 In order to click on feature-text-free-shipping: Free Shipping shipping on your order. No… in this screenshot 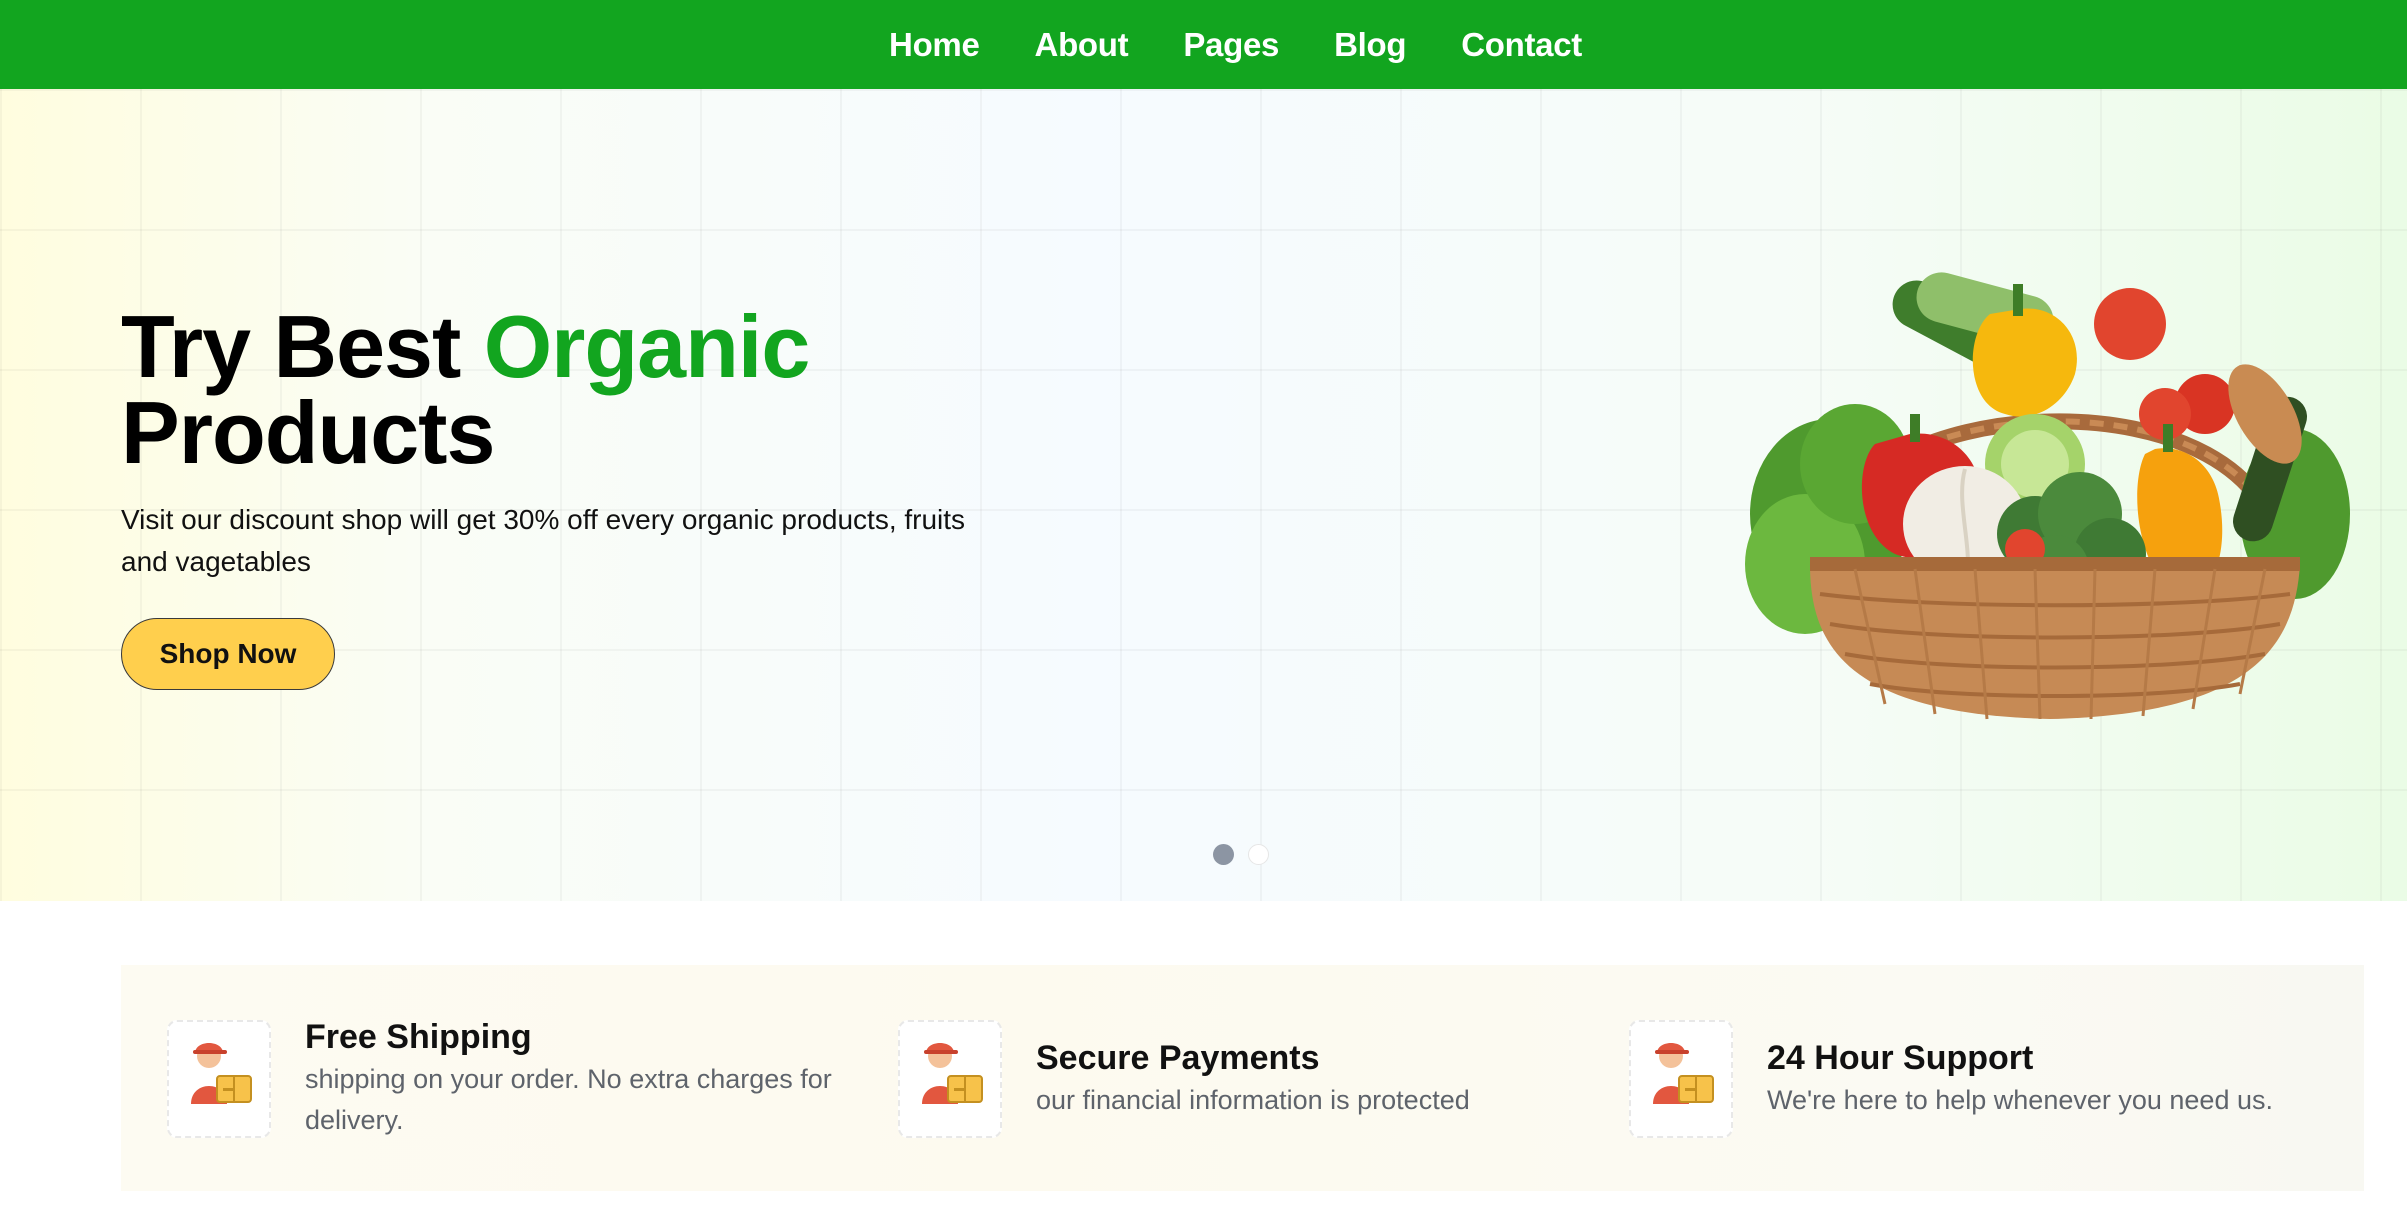, I will do `click(585, 1078)`.